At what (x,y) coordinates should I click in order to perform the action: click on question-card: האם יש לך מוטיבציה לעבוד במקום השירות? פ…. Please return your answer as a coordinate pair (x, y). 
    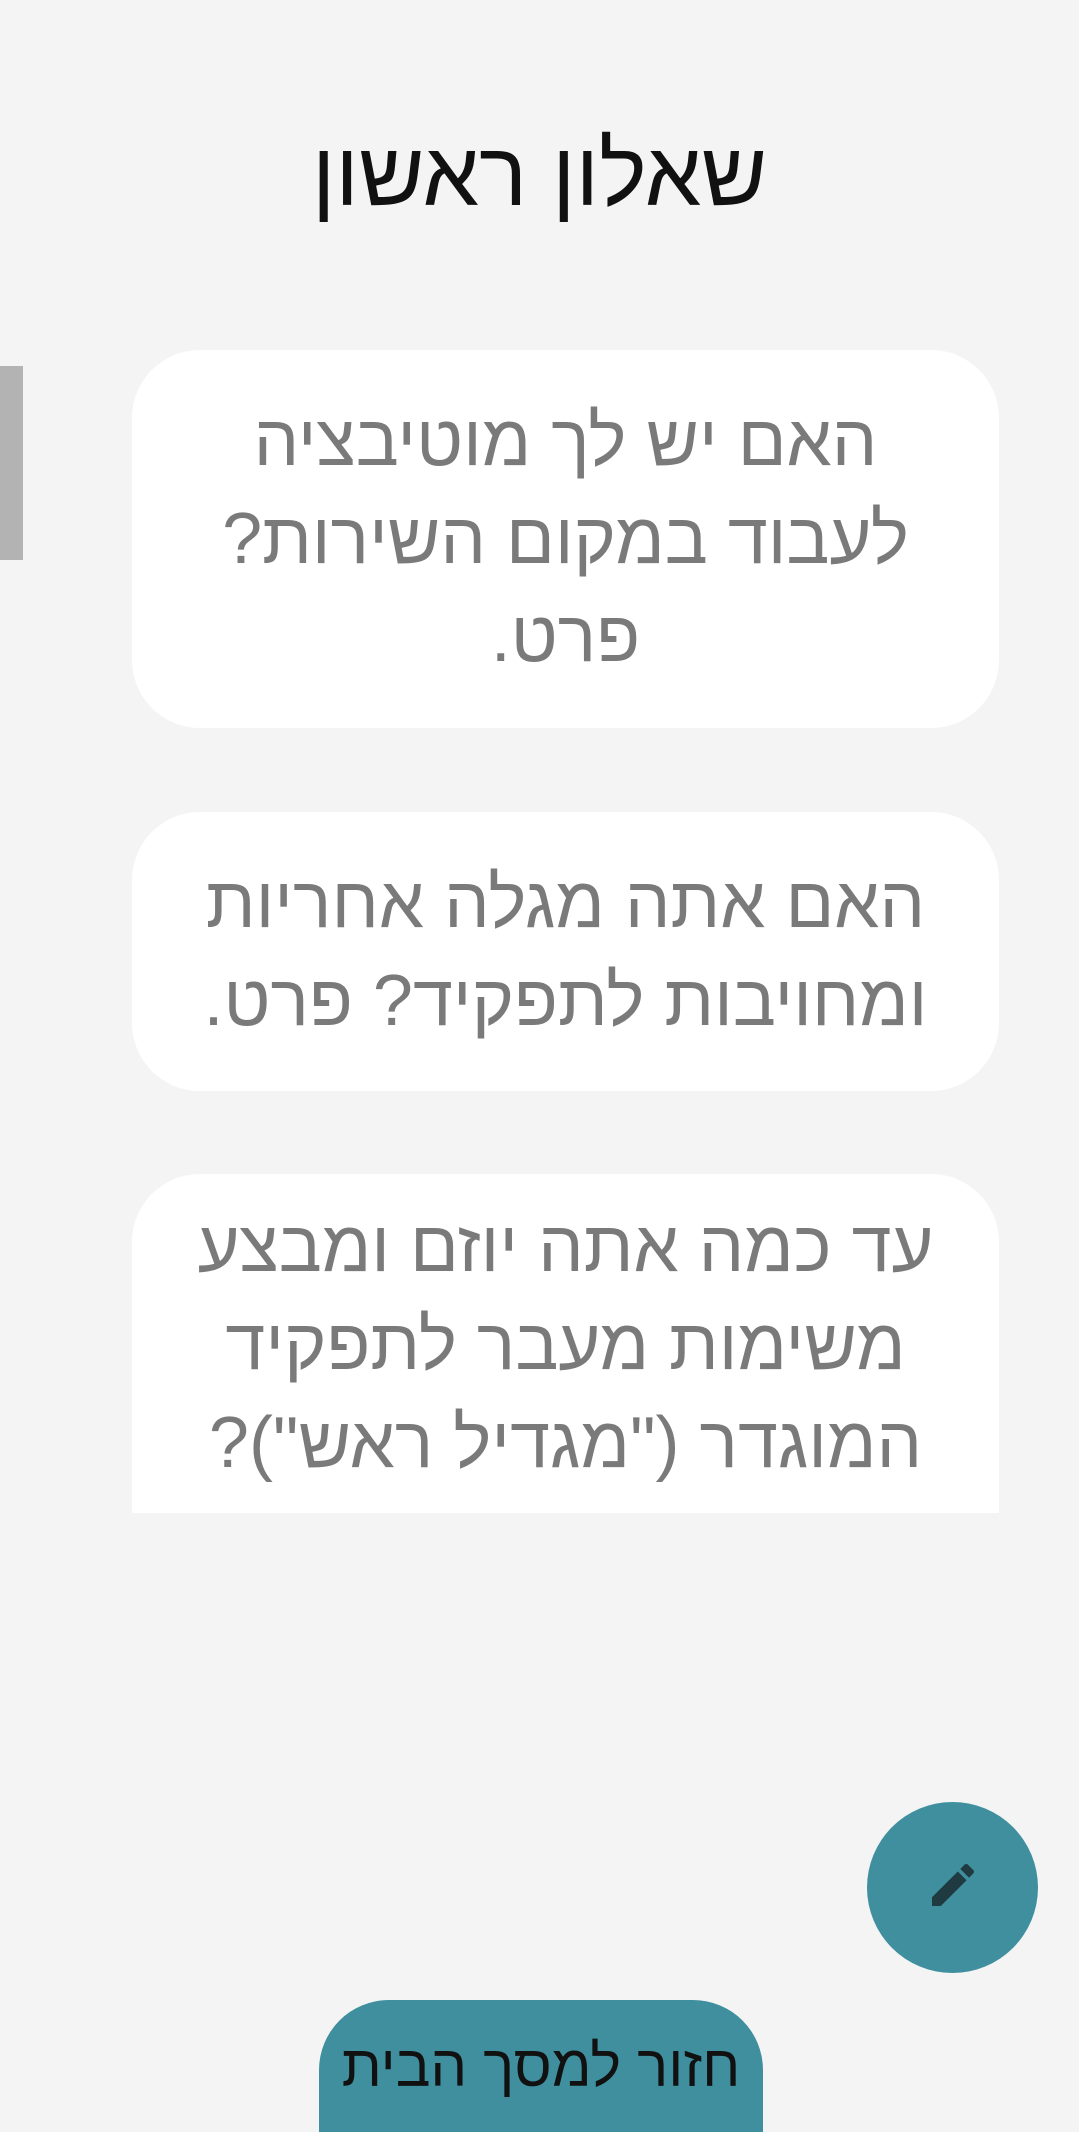
    Looking at the image, I should click on (565, 539).